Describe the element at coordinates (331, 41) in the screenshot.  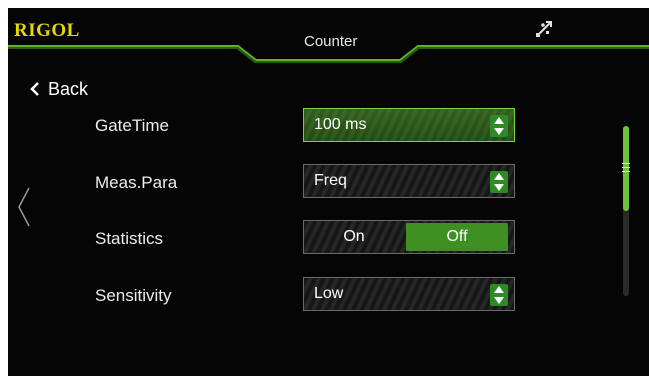
I see `page-title: Counter` at that location.